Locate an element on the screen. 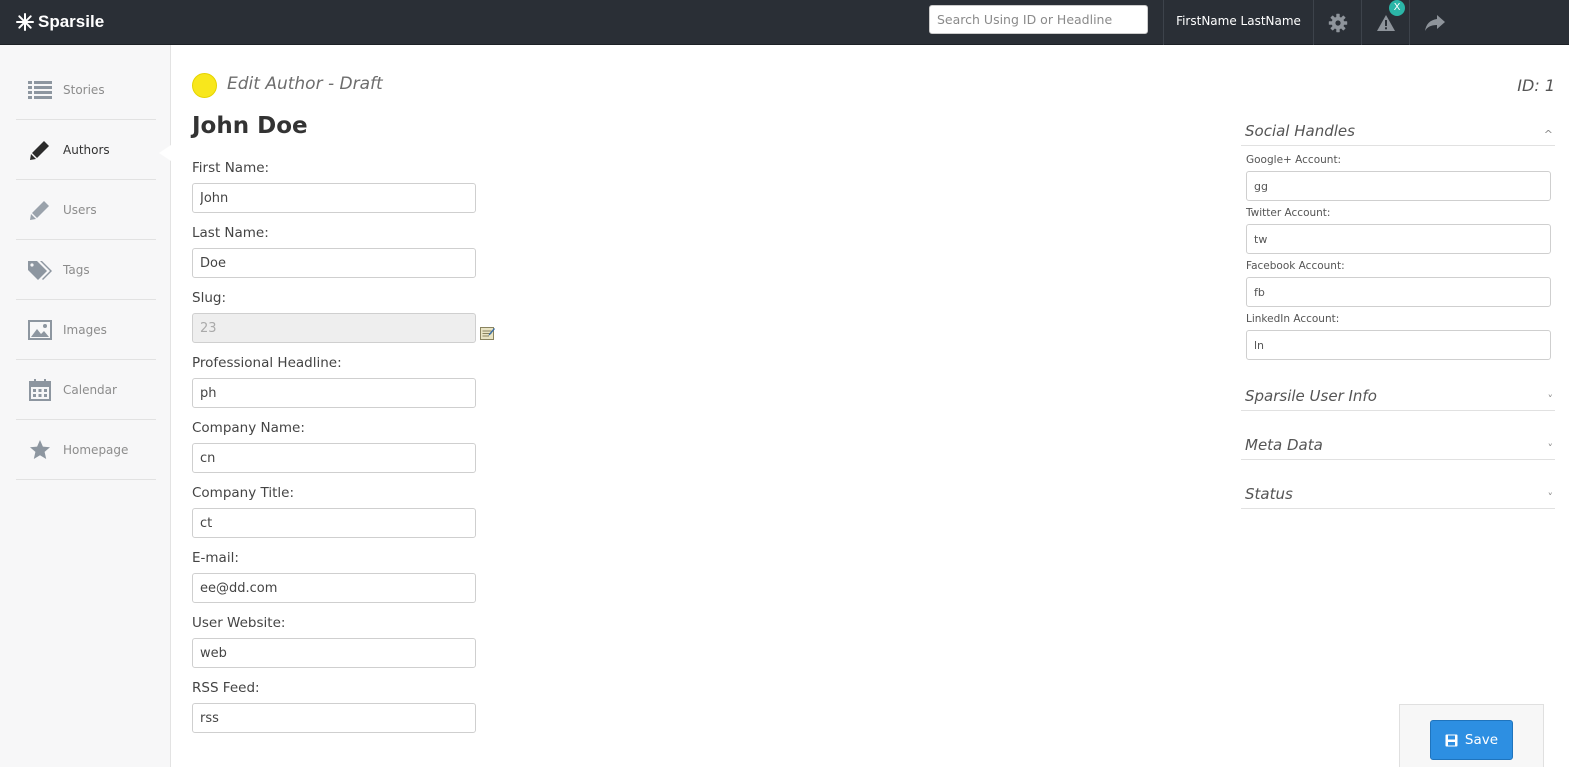 The height and width of the screenshot is (767, 1569). draft-status-indicator is located at coordinates (204, 85).